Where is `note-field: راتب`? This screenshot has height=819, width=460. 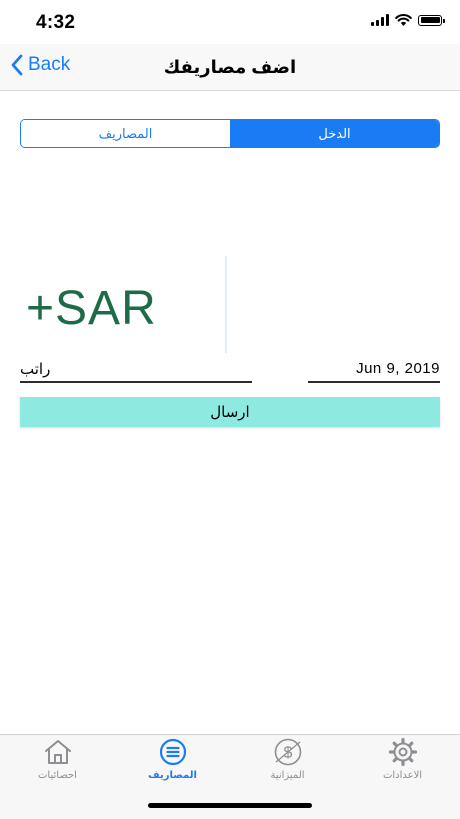
note-field: راتب is located at coordinates (35, 369).